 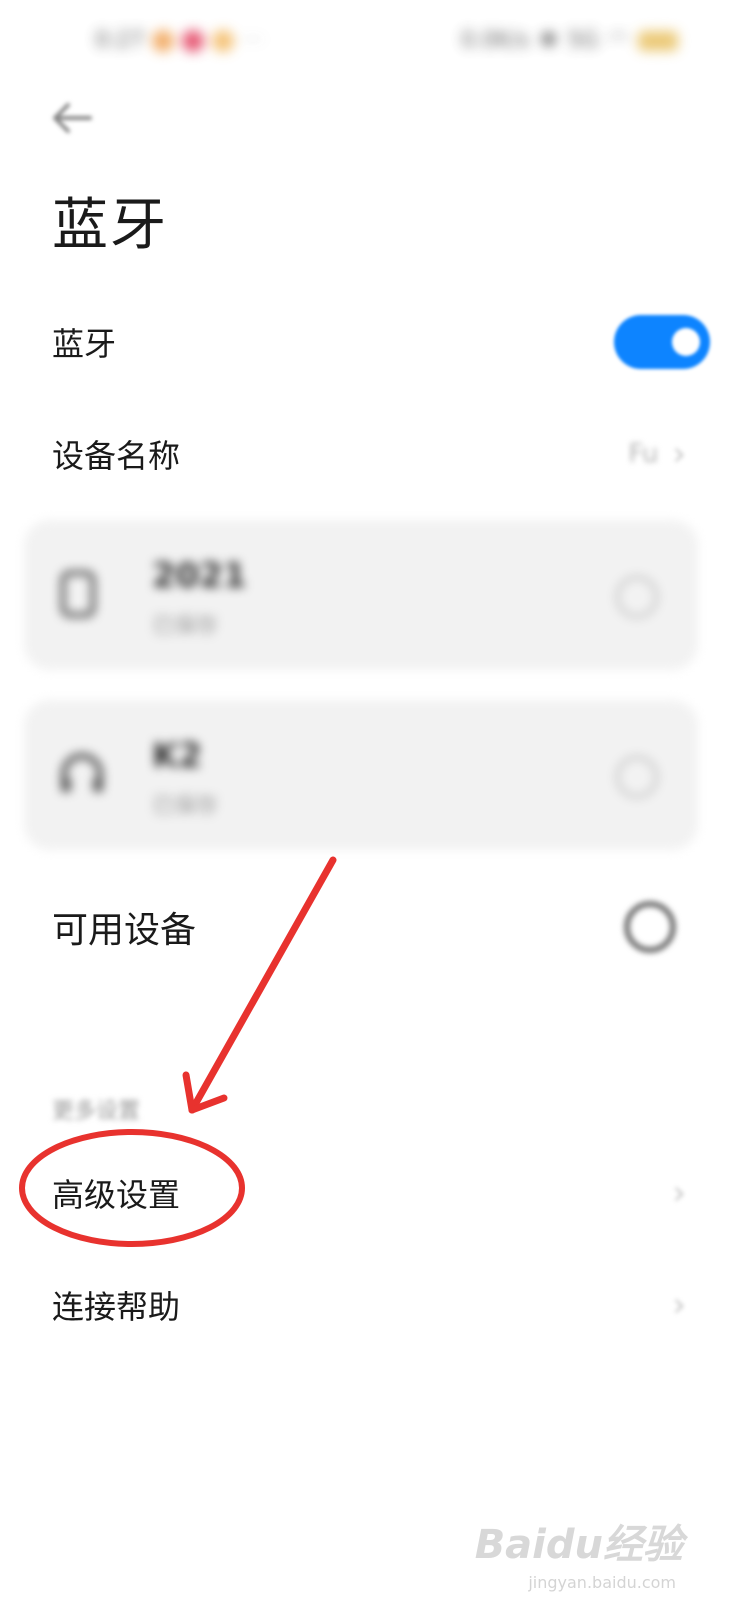 What do you see at coordinates (178, 1051) in the screenshot?
I see `annotation-overlay` at bounding box center [178, 1051].